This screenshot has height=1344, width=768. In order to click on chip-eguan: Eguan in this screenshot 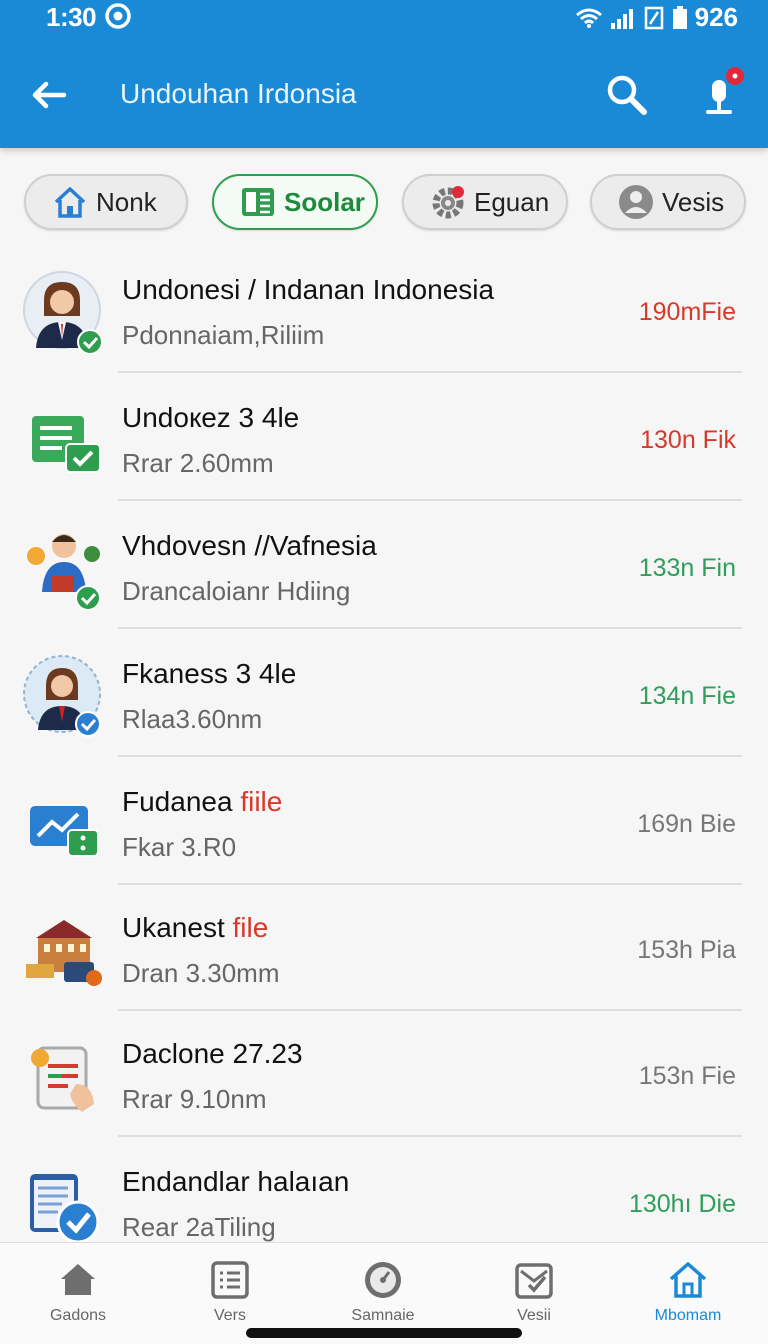, I will do `click(485, 202)`.